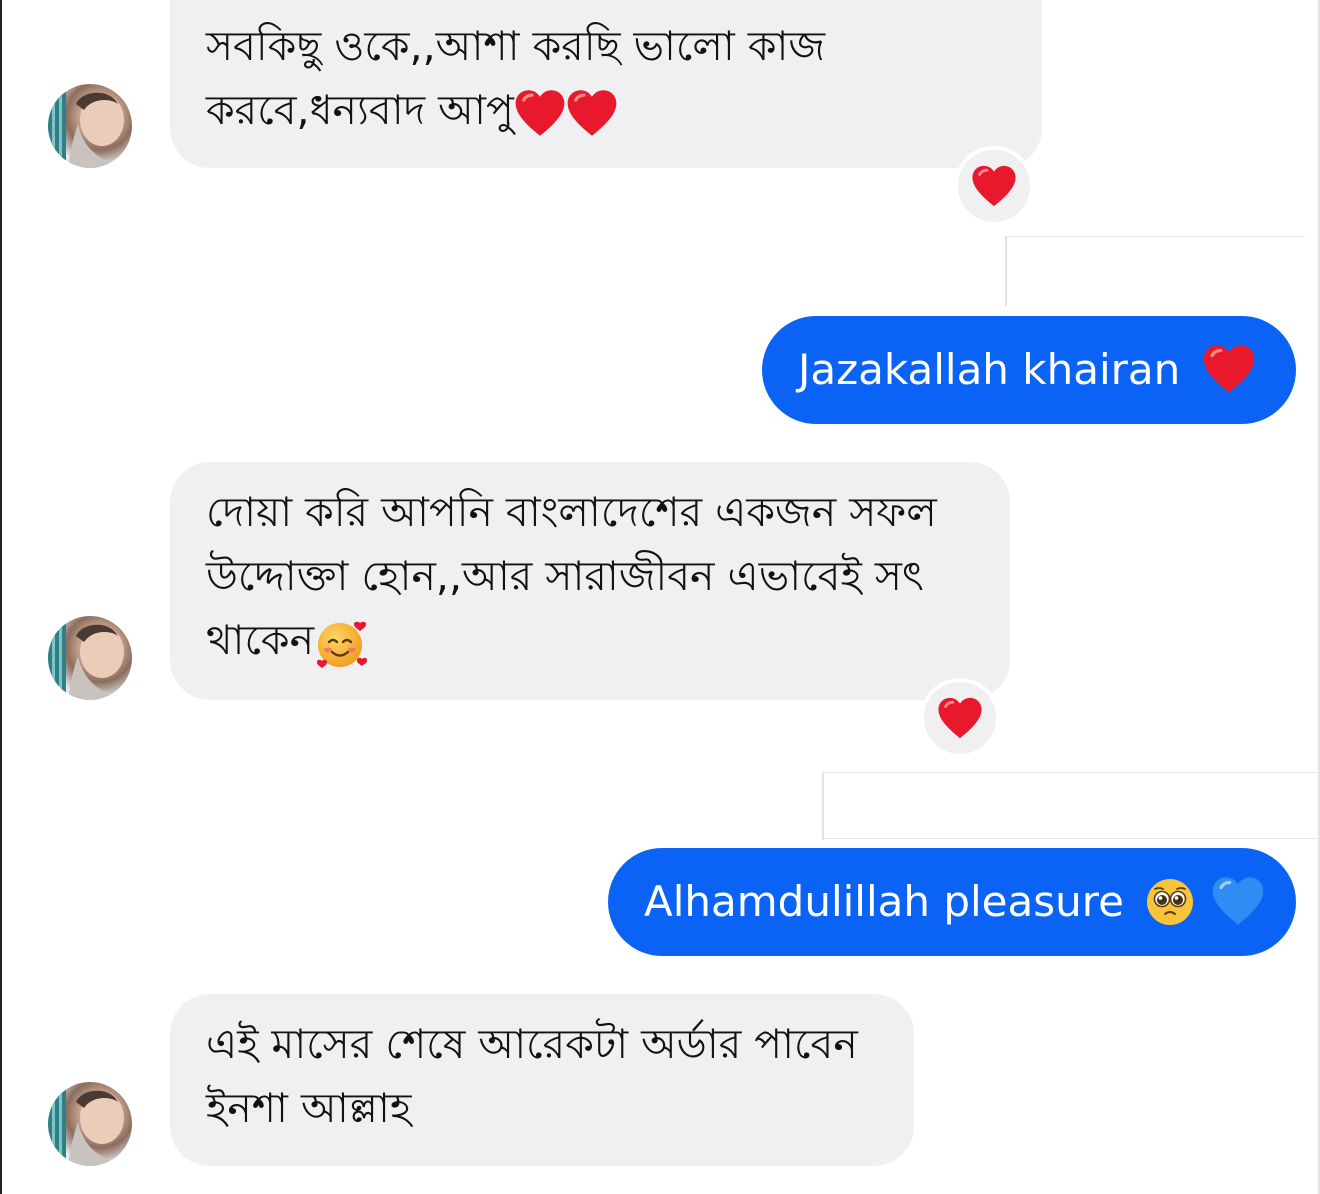 The width and height of the screenshot is (1320, 1194). I want to click on pleading-face-emoji, so click(1170, 901).